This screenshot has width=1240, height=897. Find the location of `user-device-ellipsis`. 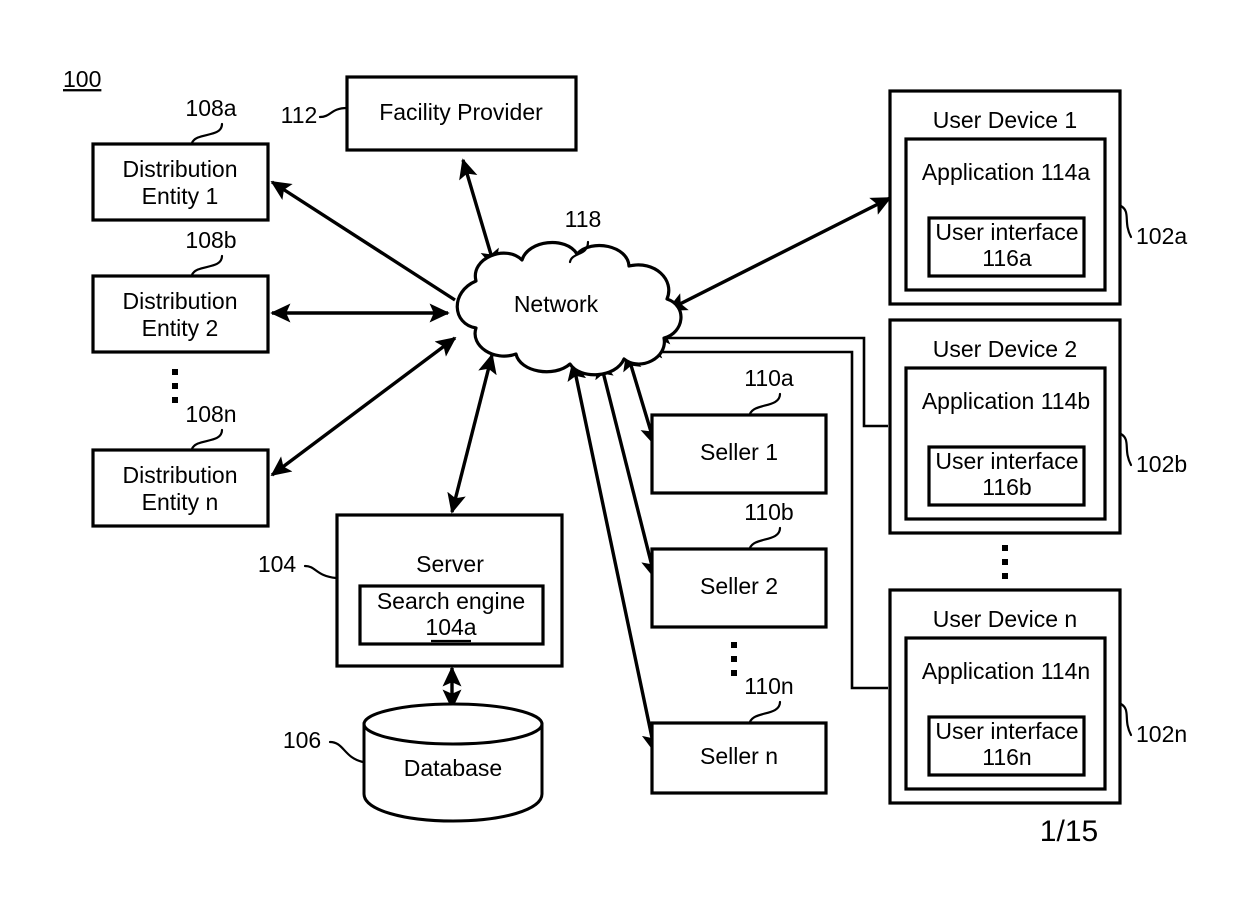

user-device-ellipsis is located at coordinates (1005, 562).